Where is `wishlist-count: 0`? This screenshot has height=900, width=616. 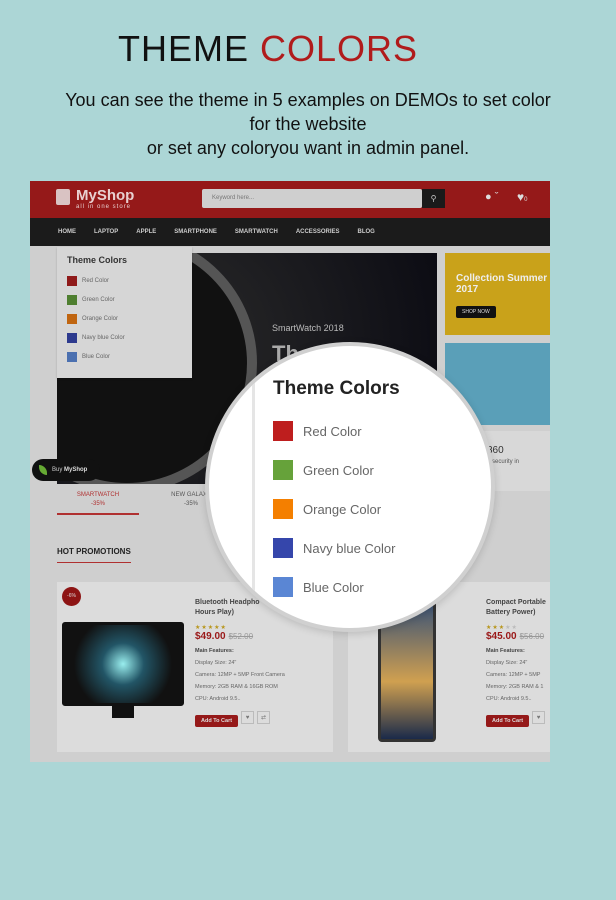 wishlist-count: 0 is located at coordinates (526, 200).